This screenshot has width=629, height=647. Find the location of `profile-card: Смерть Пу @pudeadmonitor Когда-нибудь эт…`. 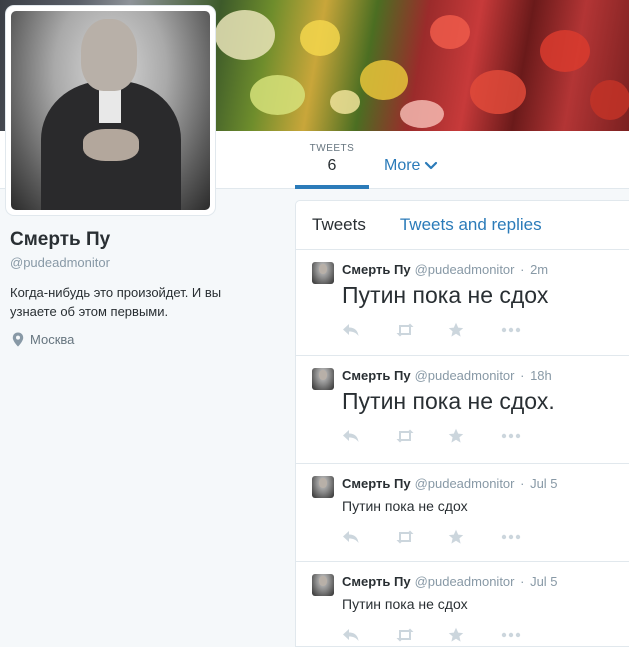

profile-card: Смерть Пу @pudeadmonitor Когда-нибудь эт… is located at coordinates (145, 288).